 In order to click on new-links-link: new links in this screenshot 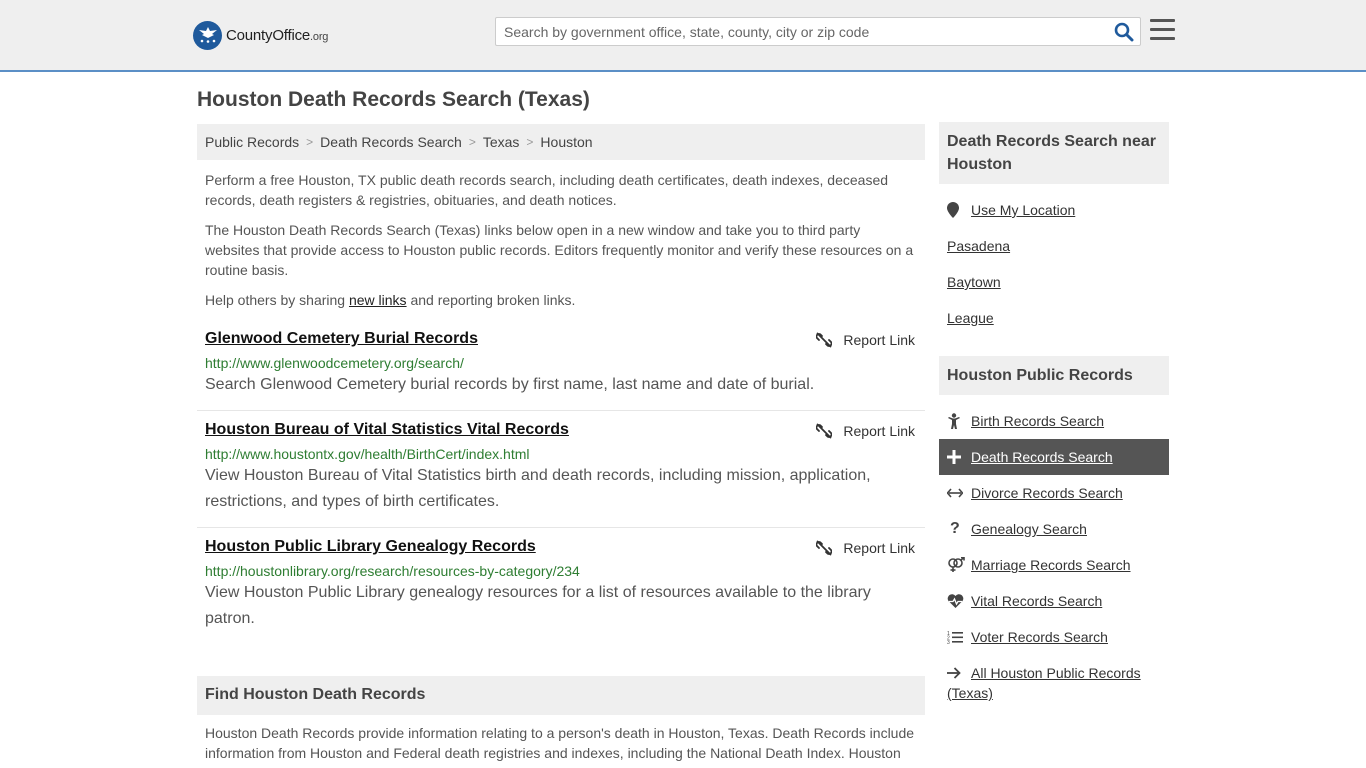, I will do `click(378, 300)`.